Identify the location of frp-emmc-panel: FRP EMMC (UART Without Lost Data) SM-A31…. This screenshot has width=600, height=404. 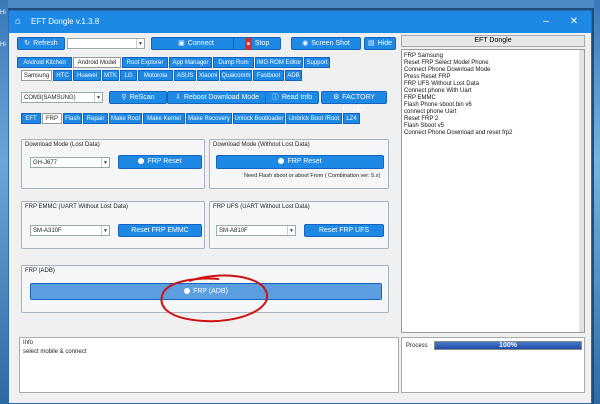
(113, 225).